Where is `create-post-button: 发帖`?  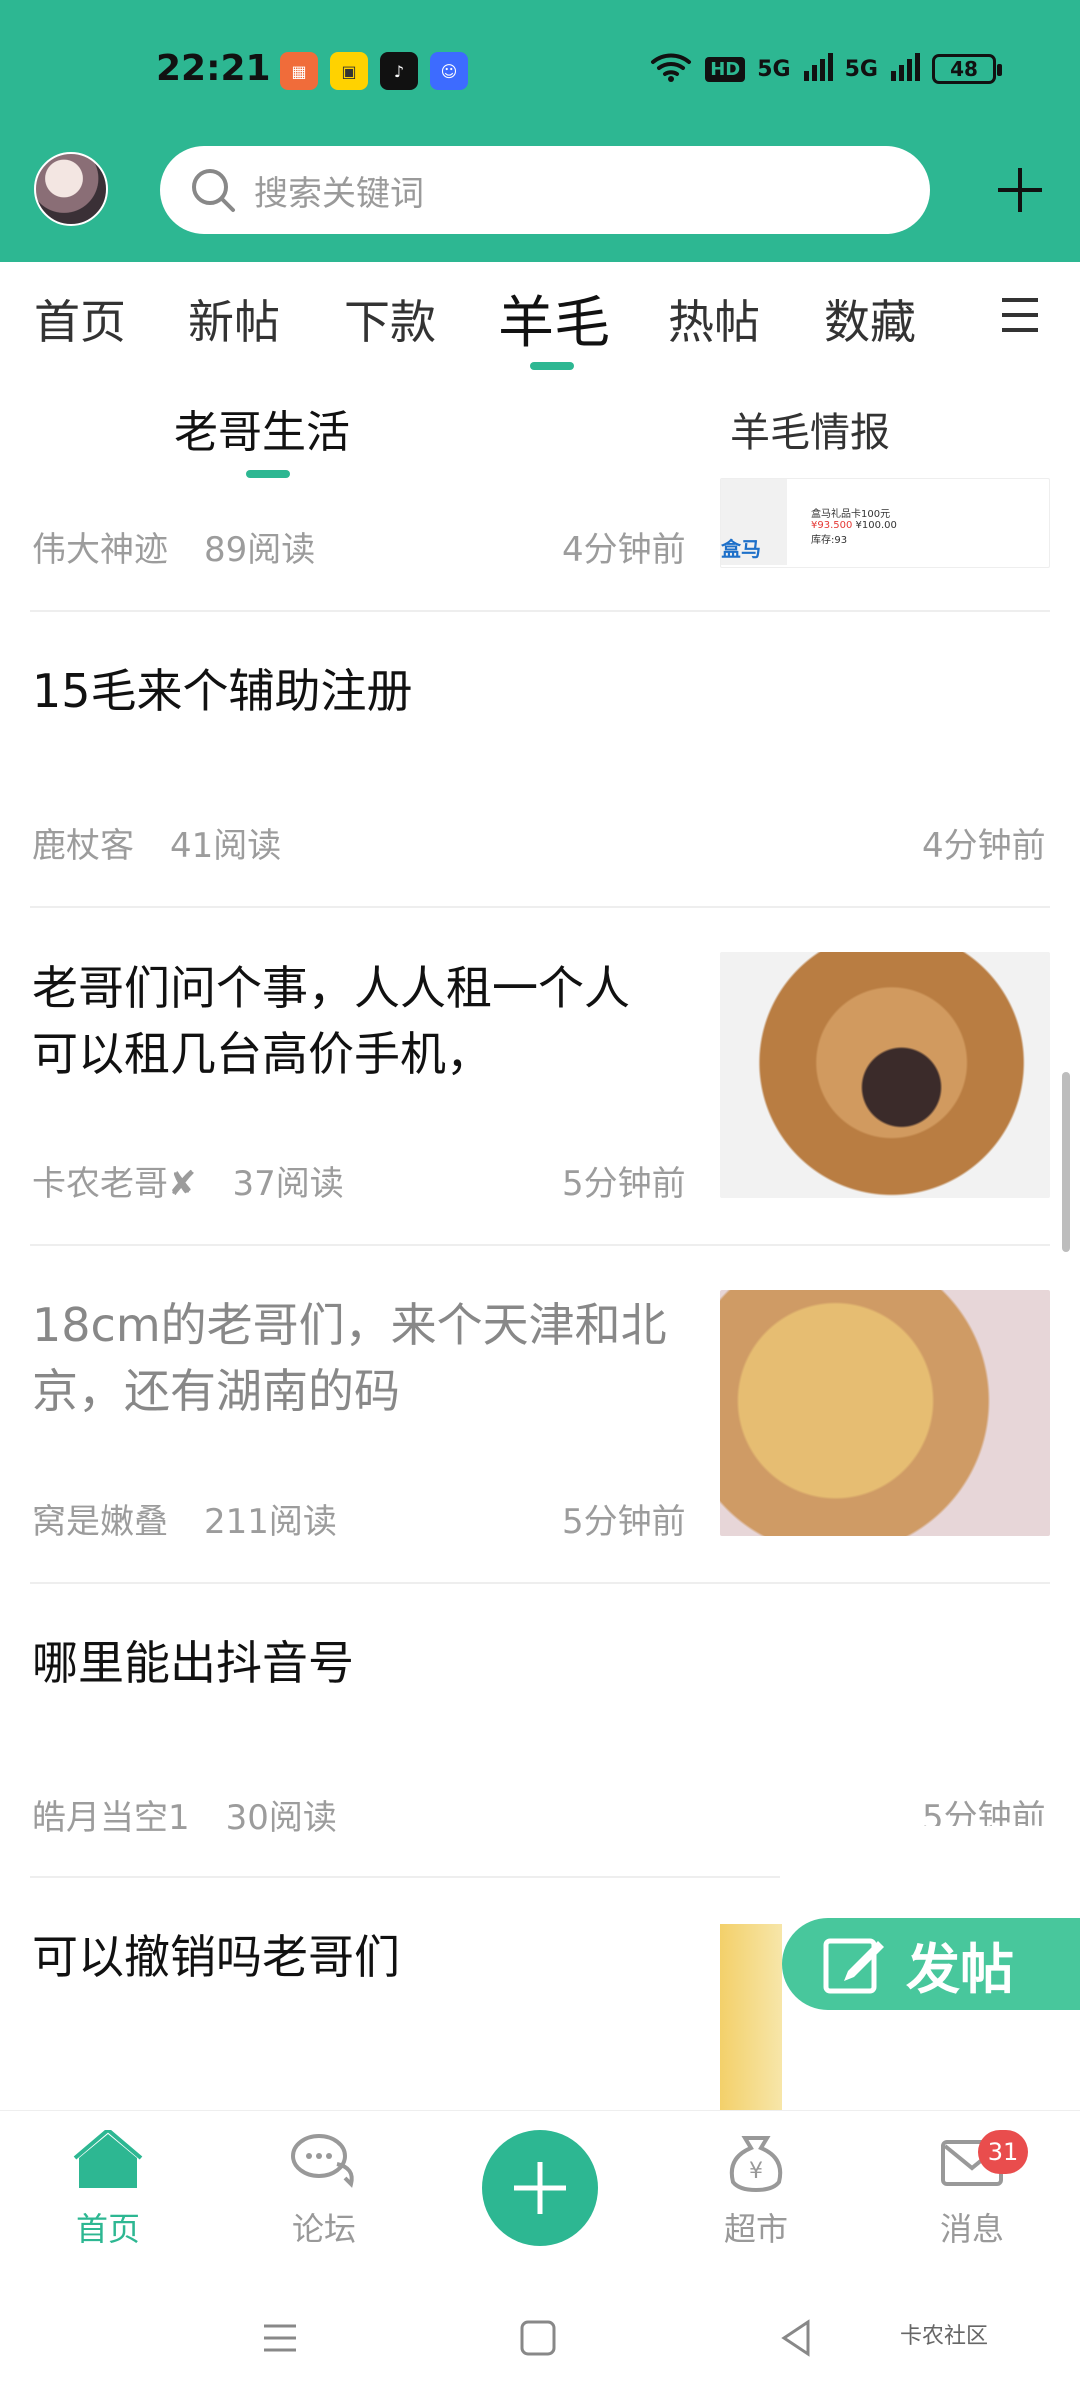
create-post-button: 发帖 is located at coordinates (931, 1964).